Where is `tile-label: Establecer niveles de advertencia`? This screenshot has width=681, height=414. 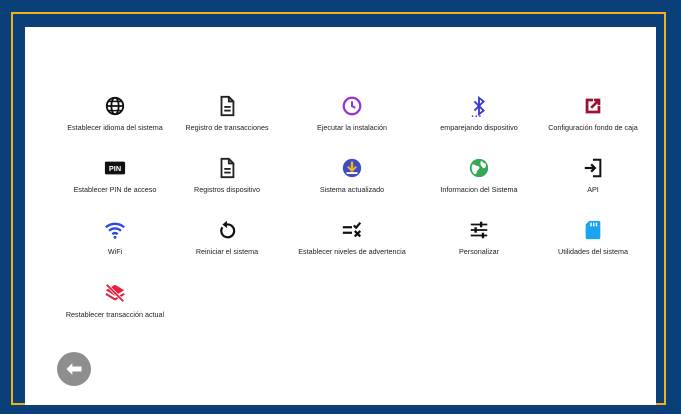
tile-label: Establecer niveles de advertencia is located at coordinates (352, 251).